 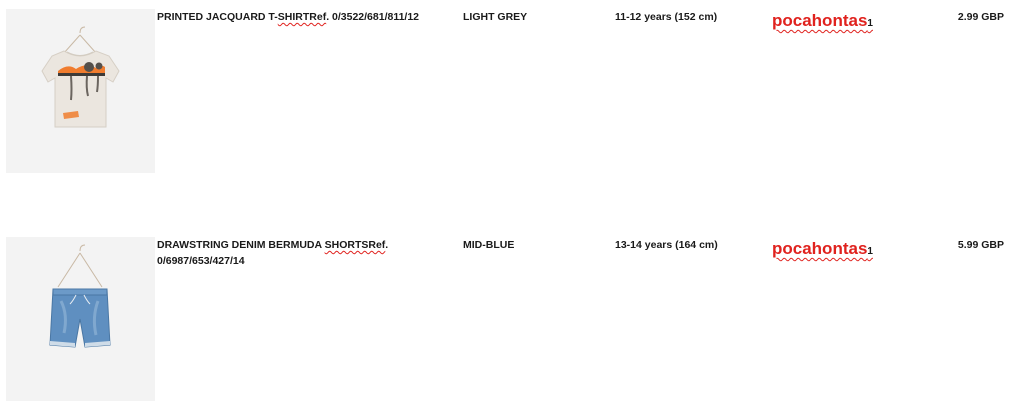 I want to click on product-price: 5.99 GBP, so click(x=980, y=245).